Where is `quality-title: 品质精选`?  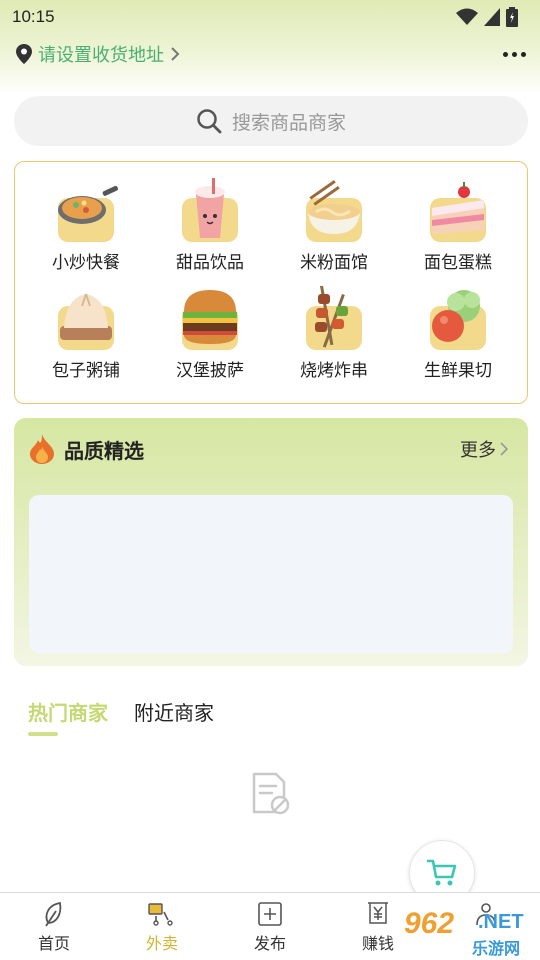 quality-title: 品质精选 is located at coordinates (104, 450).